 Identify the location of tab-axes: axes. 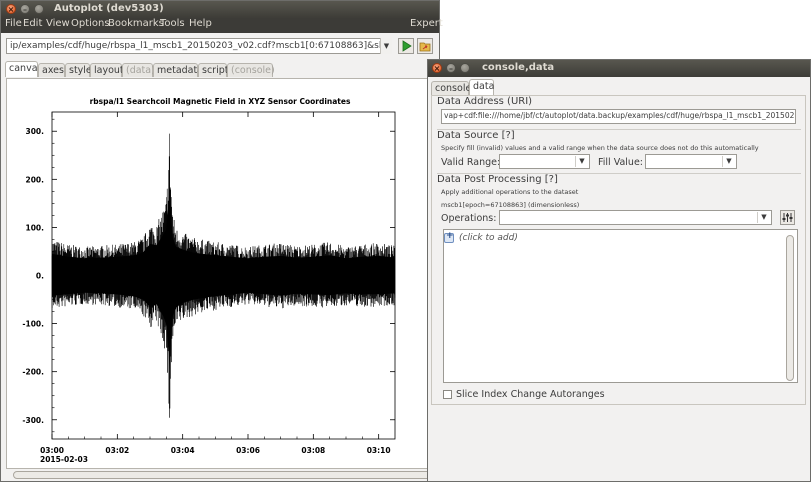
(51, 70).